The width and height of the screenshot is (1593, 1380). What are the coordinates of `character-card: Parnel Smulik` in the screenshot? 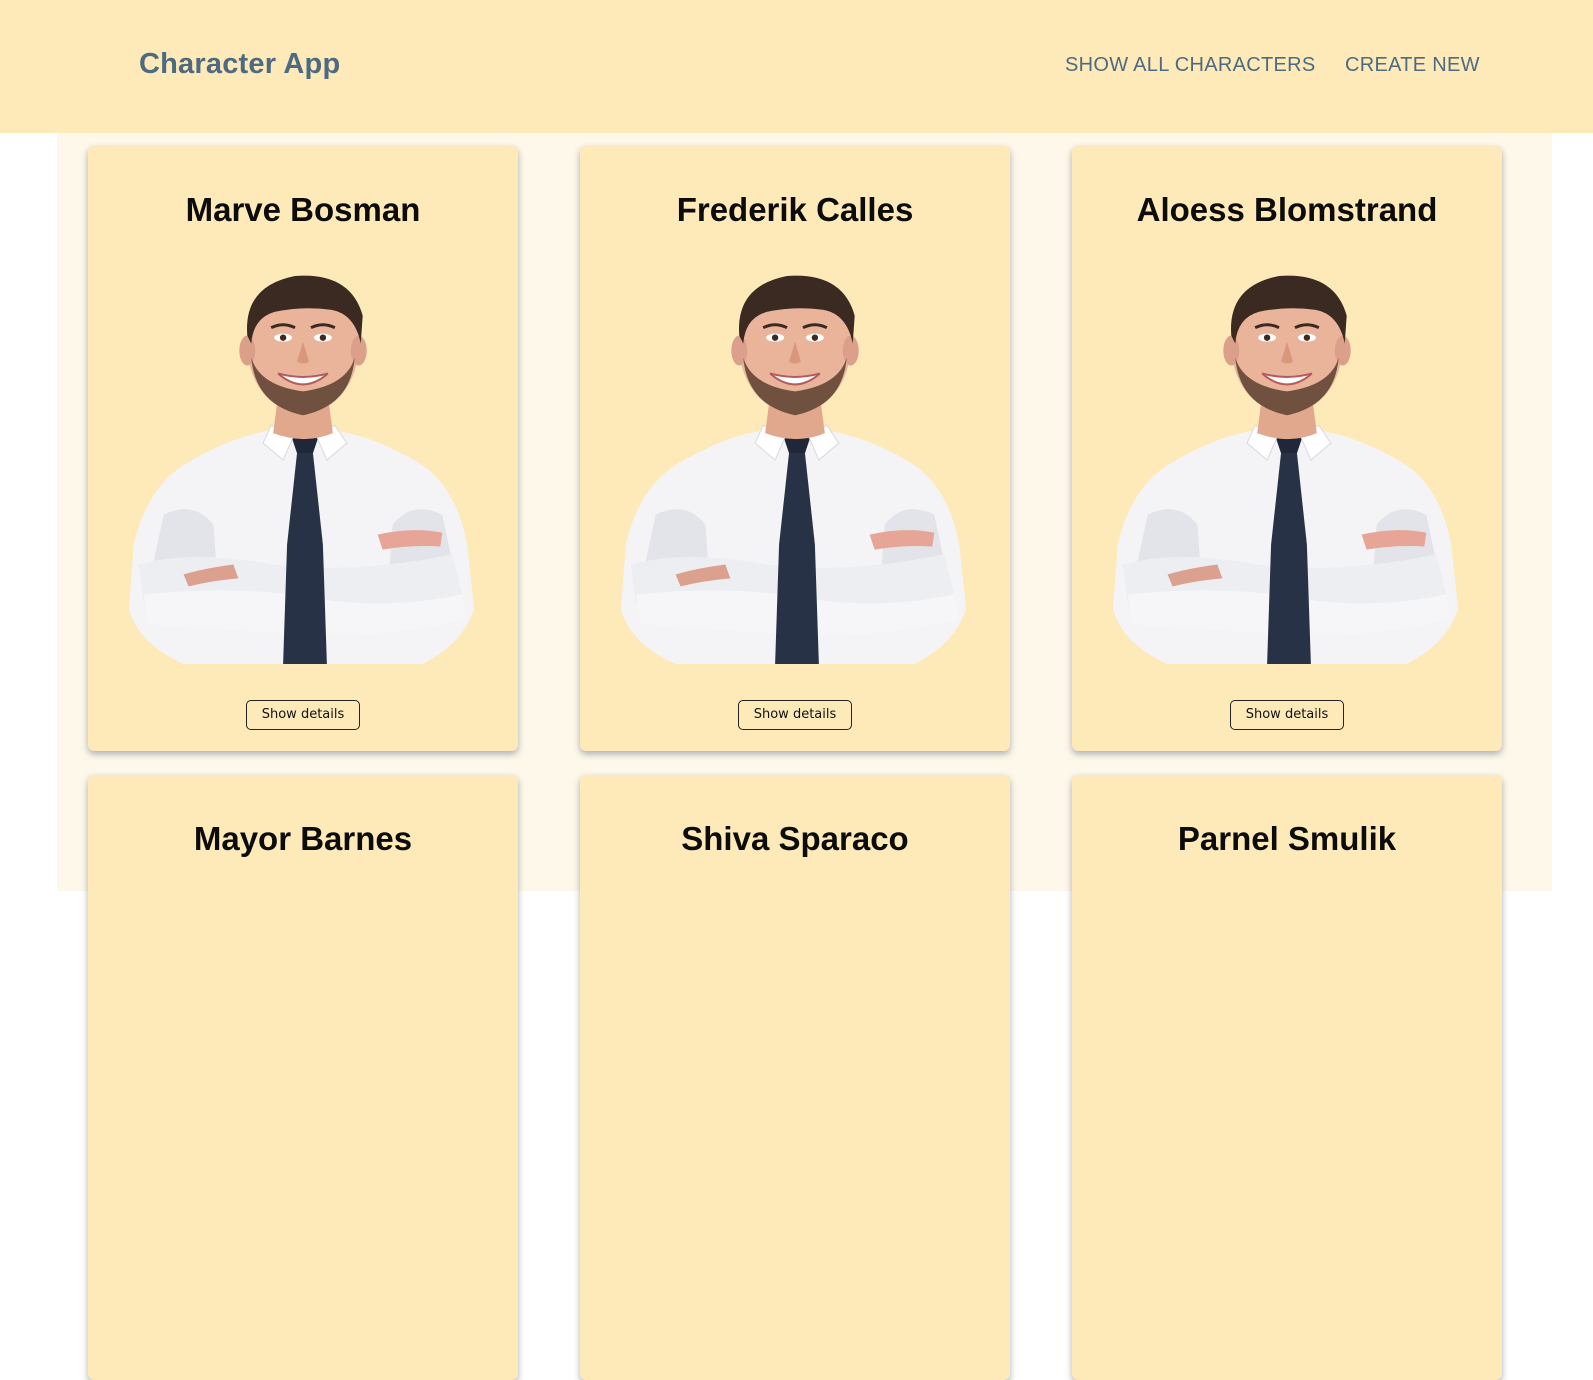 It's located at (1287, 1077).